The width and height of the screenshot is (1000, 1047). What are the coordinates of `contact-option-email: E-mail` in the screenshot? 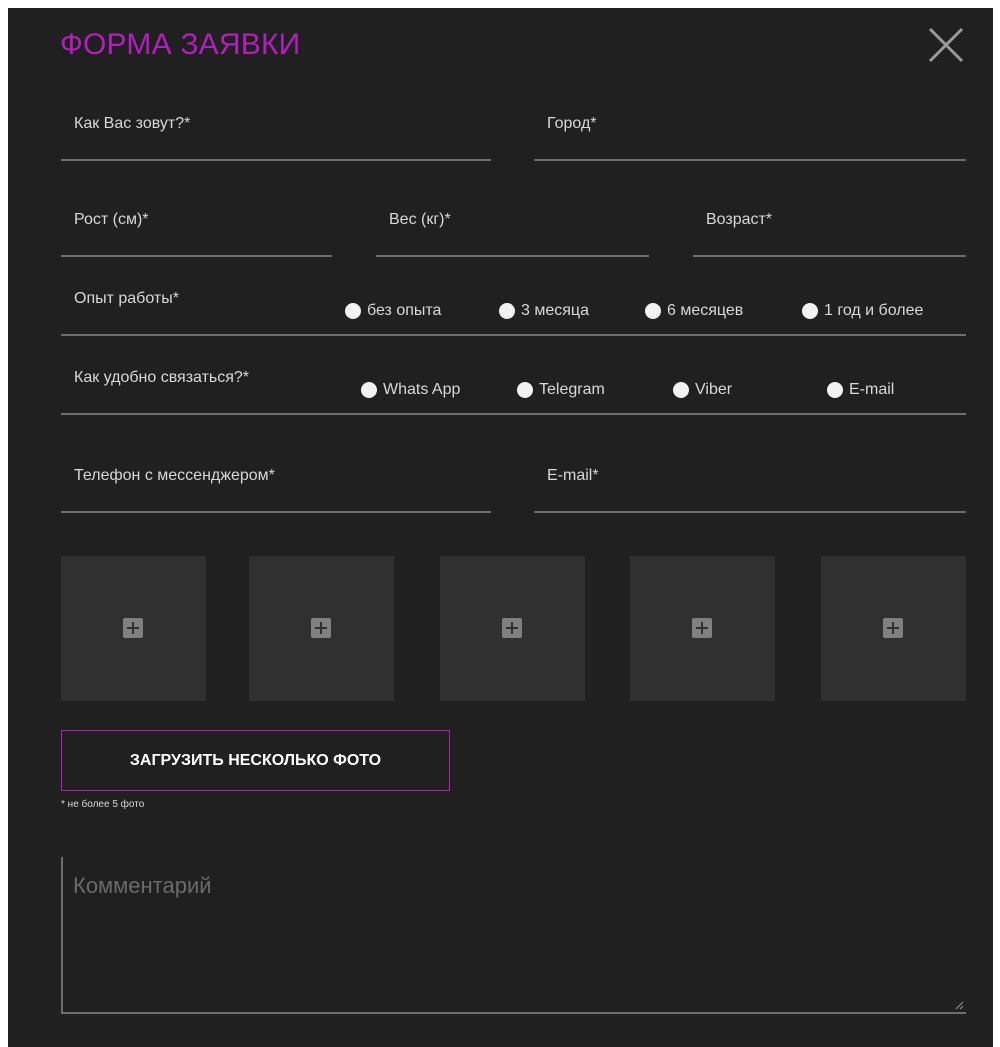 It's located at (860, 390).